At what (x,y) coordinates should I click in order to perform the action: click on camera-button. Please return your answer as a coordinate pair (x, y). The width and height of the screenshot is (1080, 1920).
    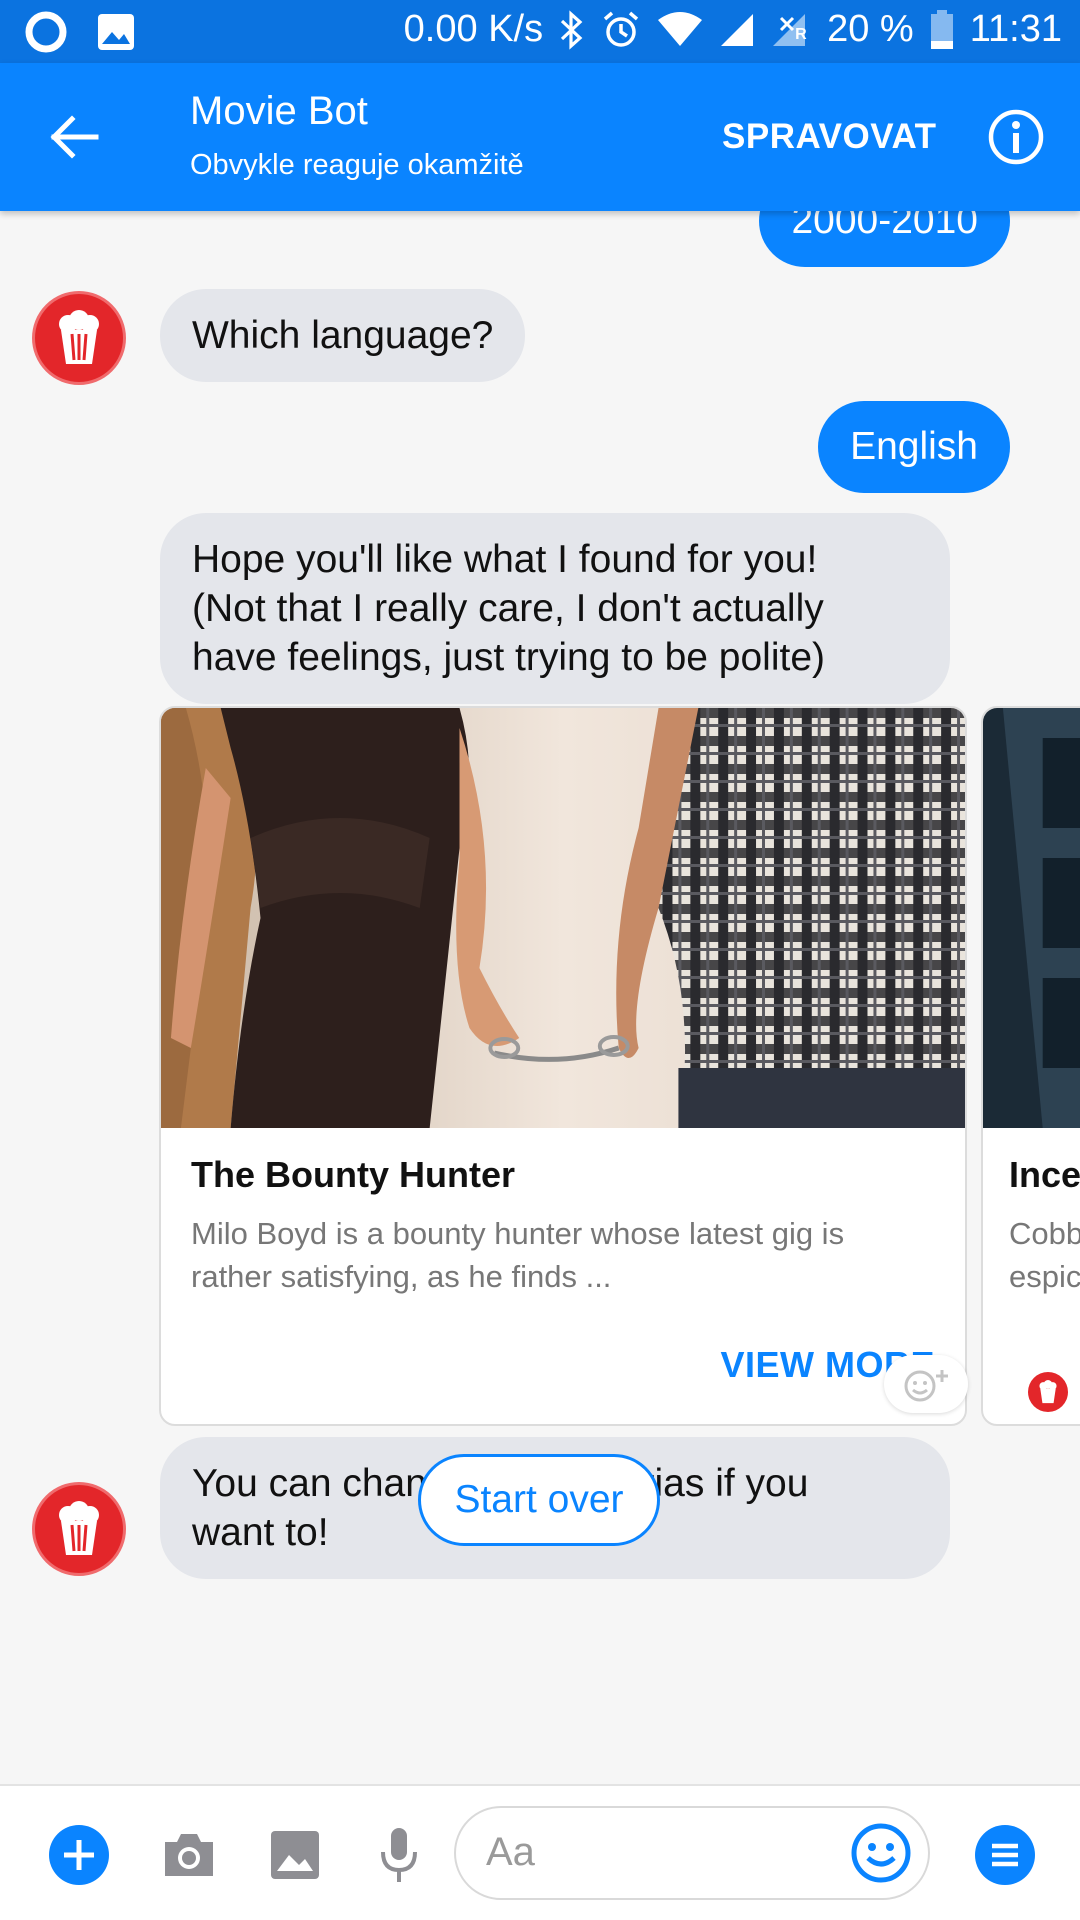
    Looking at the image, I should click on (189, 1855).